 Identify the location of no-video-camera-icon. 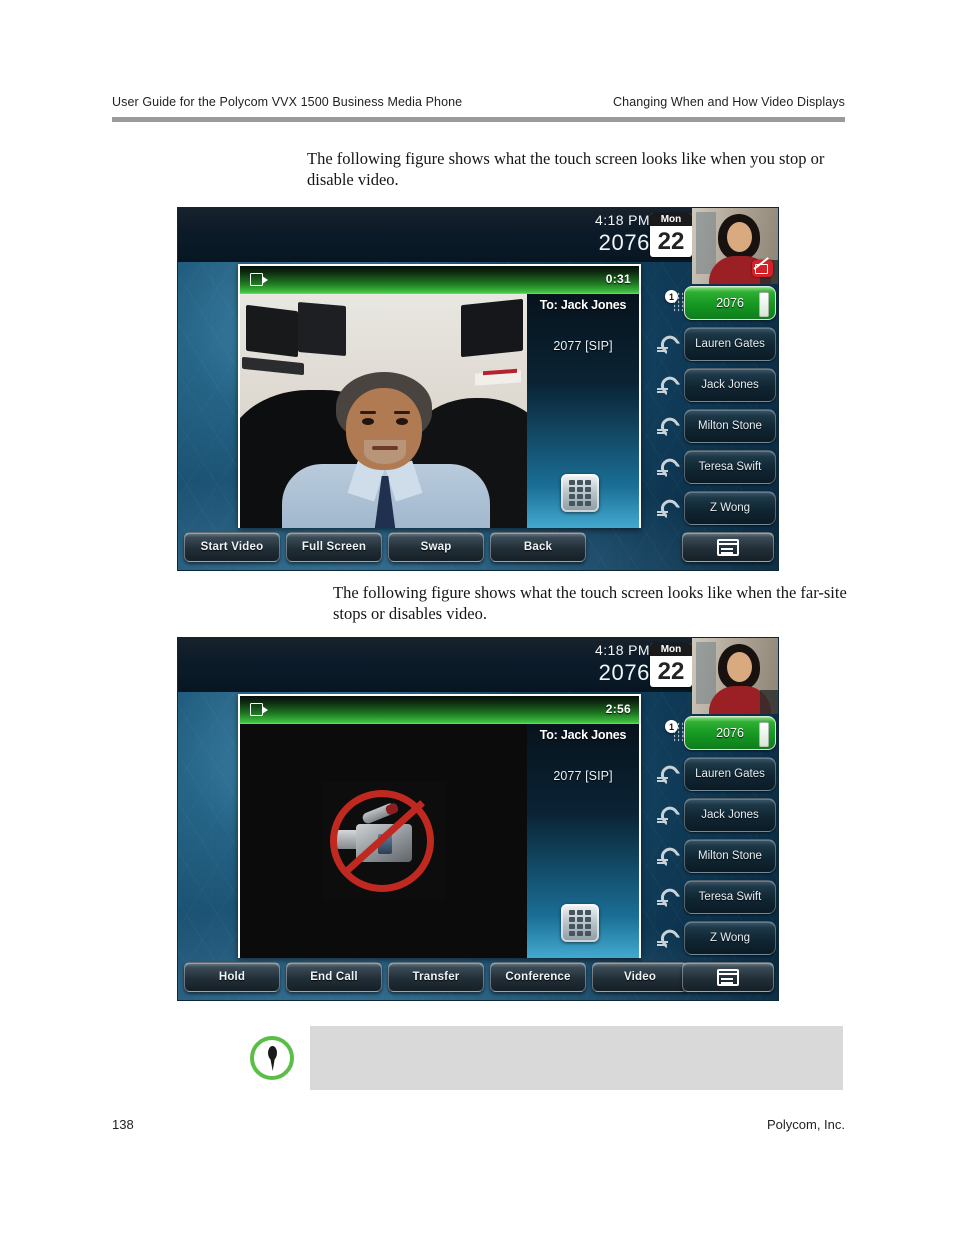
(383, 841).